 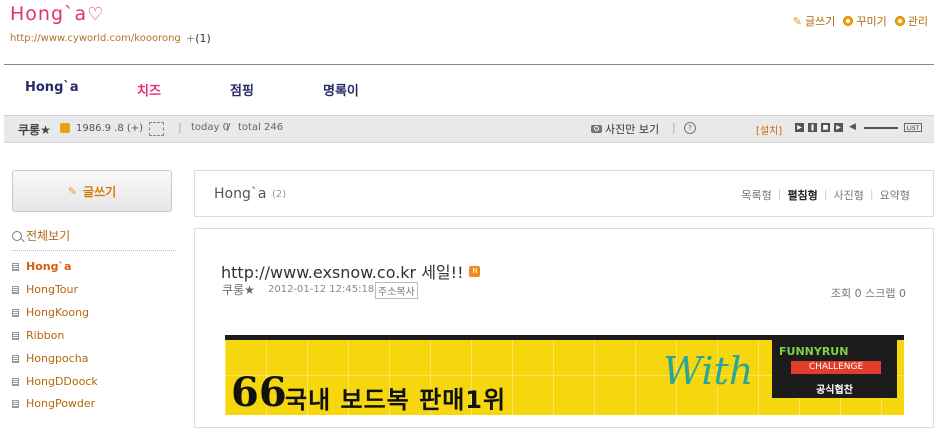 I want to click on menu-item-jumping: 점핑, so click(x=242, y=89).